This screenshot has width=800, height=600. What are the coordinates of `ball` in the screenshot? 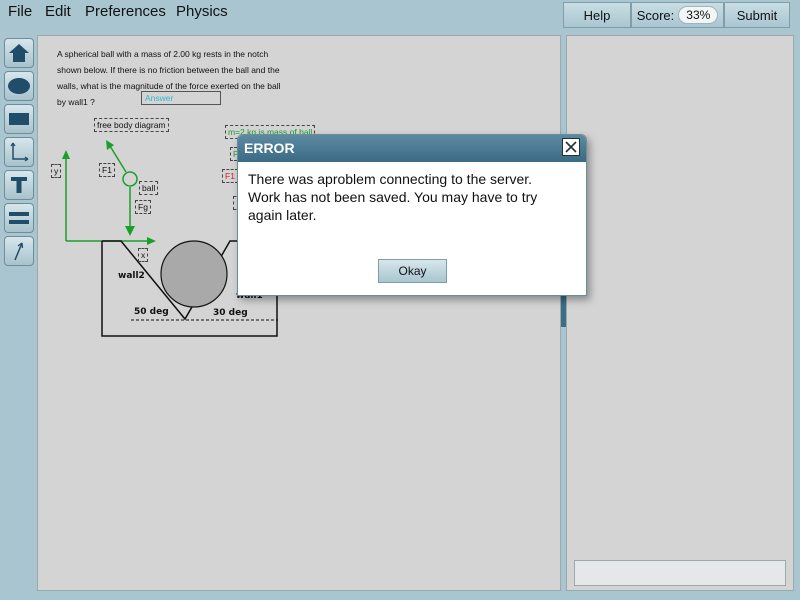 It's located at (194, 274).